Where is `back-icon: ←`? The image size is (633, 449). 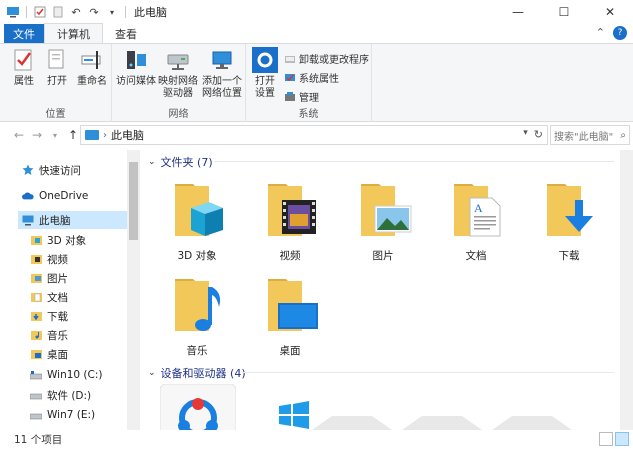
back-icon: ← is located at coordinates (19, 135).